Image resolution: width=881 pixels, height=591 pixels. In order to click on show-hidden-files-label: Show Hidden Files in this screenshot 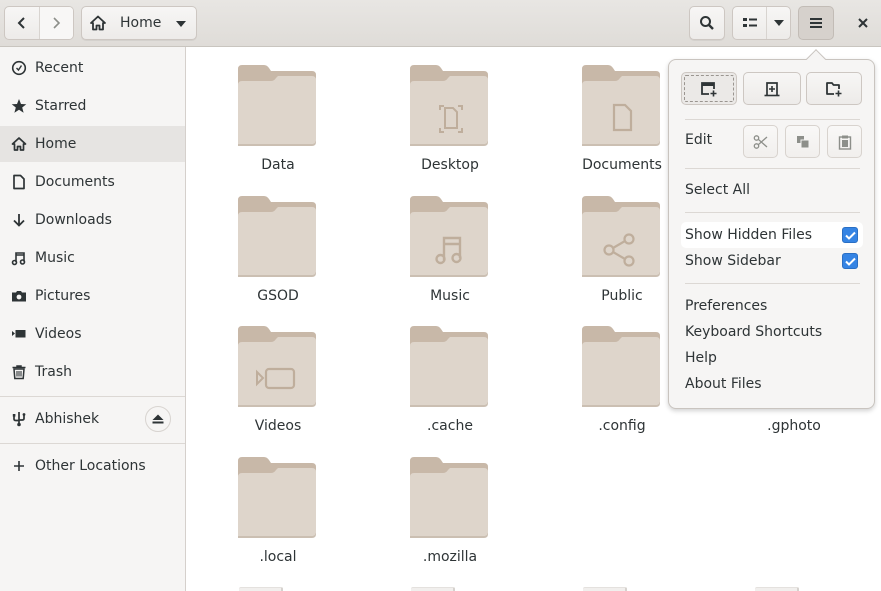, I will do `click(749, 235)`.